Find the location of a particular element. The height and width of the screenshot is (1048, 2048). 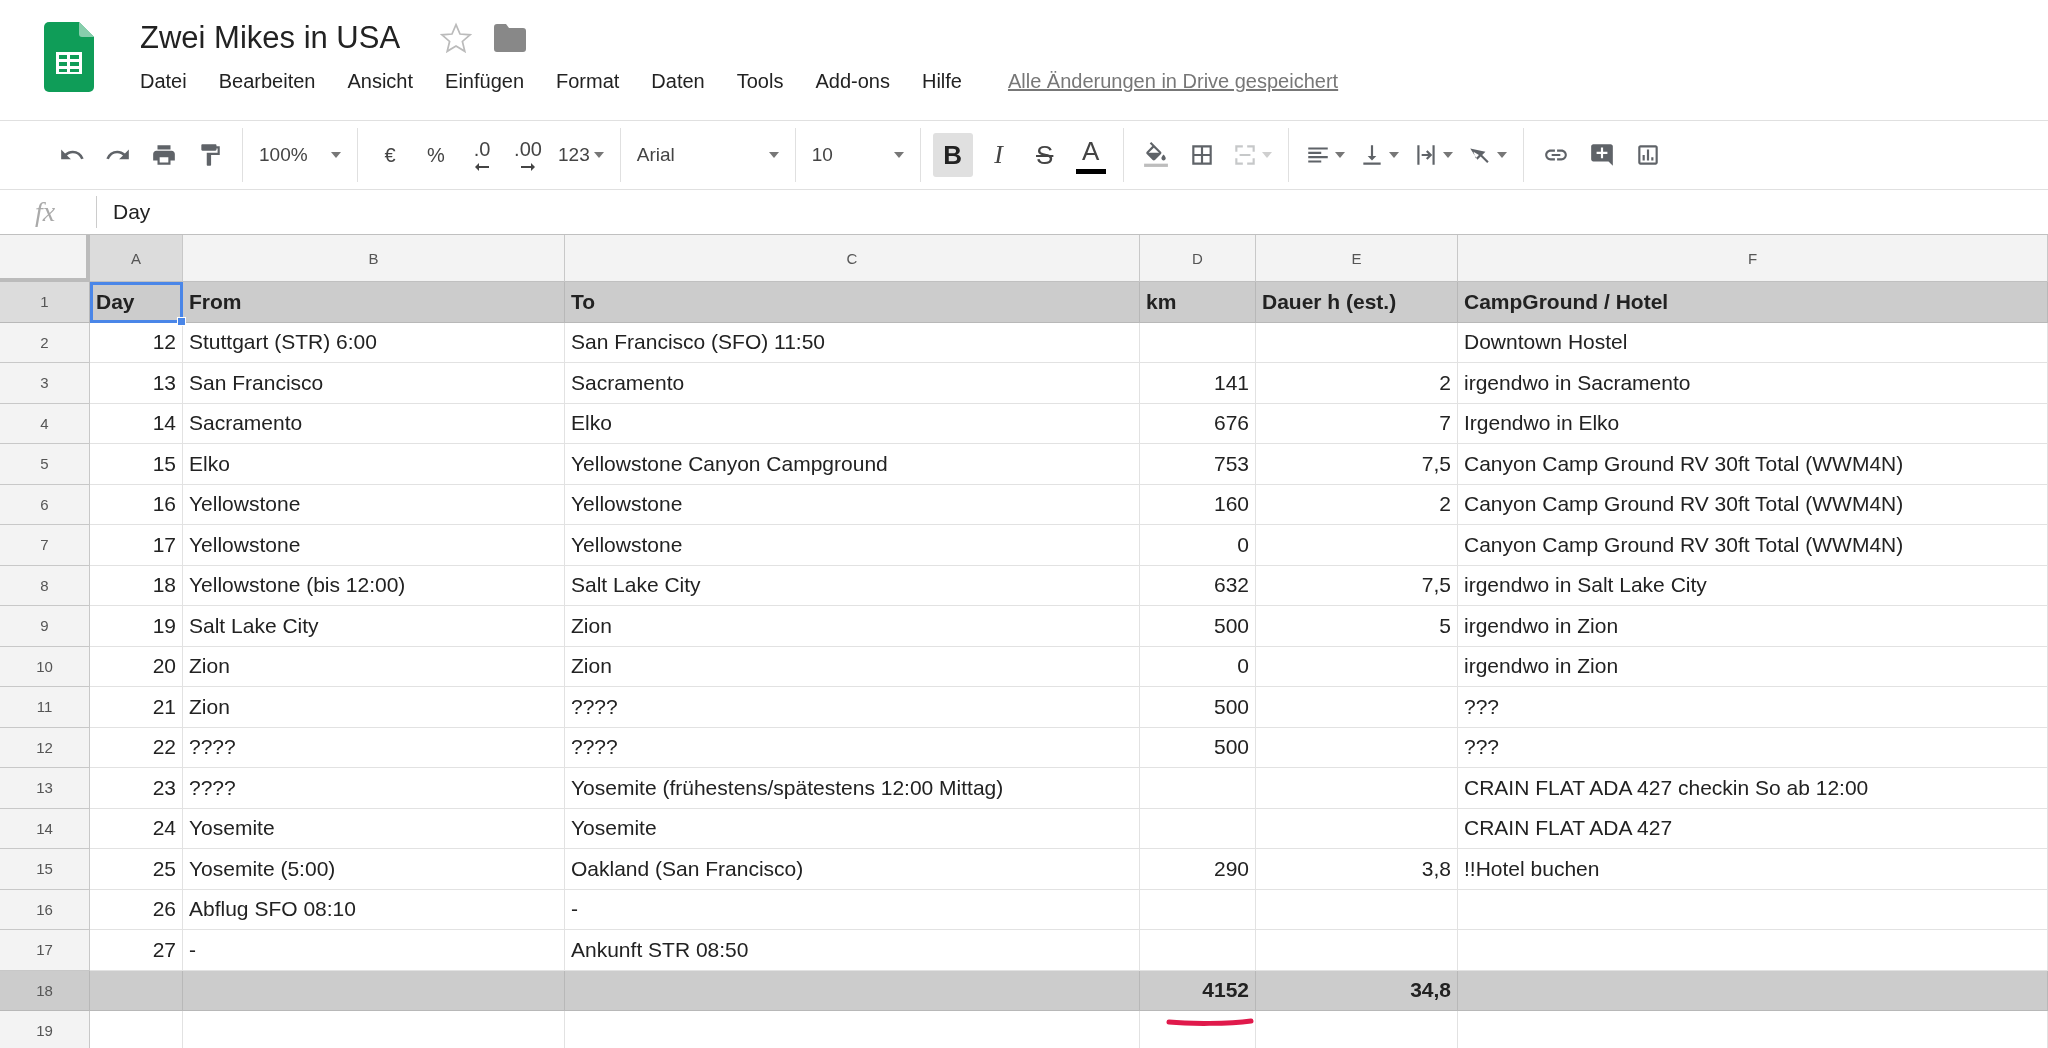

decrease-decimal-button: .0 is located at coordinates (482, 155).